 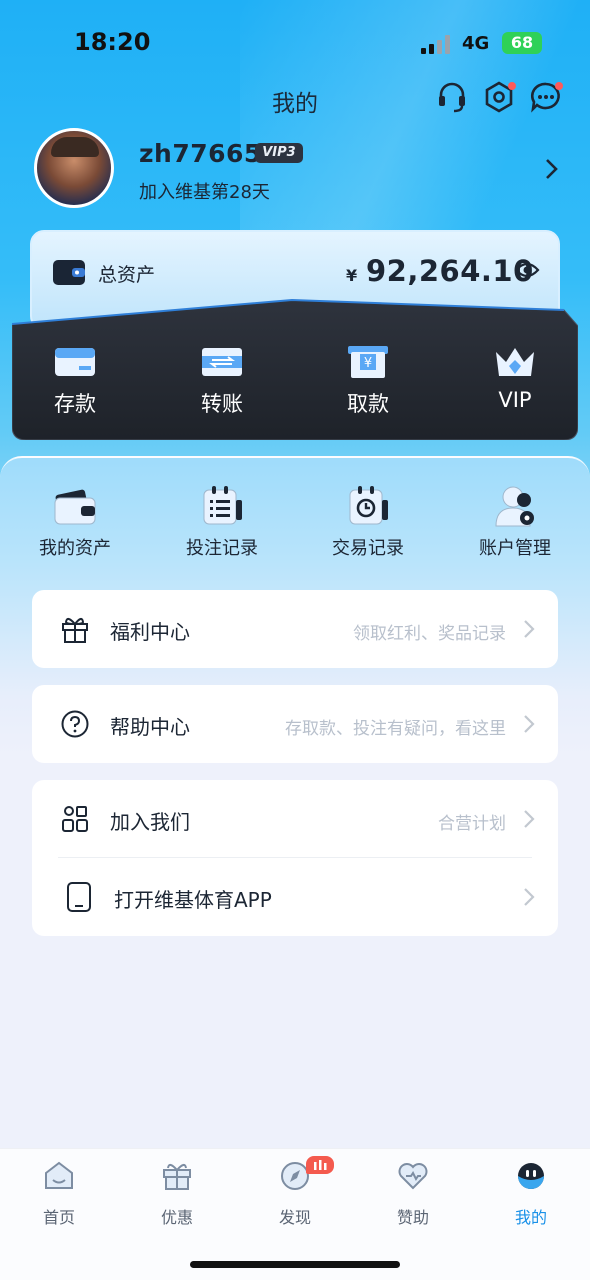 I want to click on network-type: 4G, so click(x=476, y=43).